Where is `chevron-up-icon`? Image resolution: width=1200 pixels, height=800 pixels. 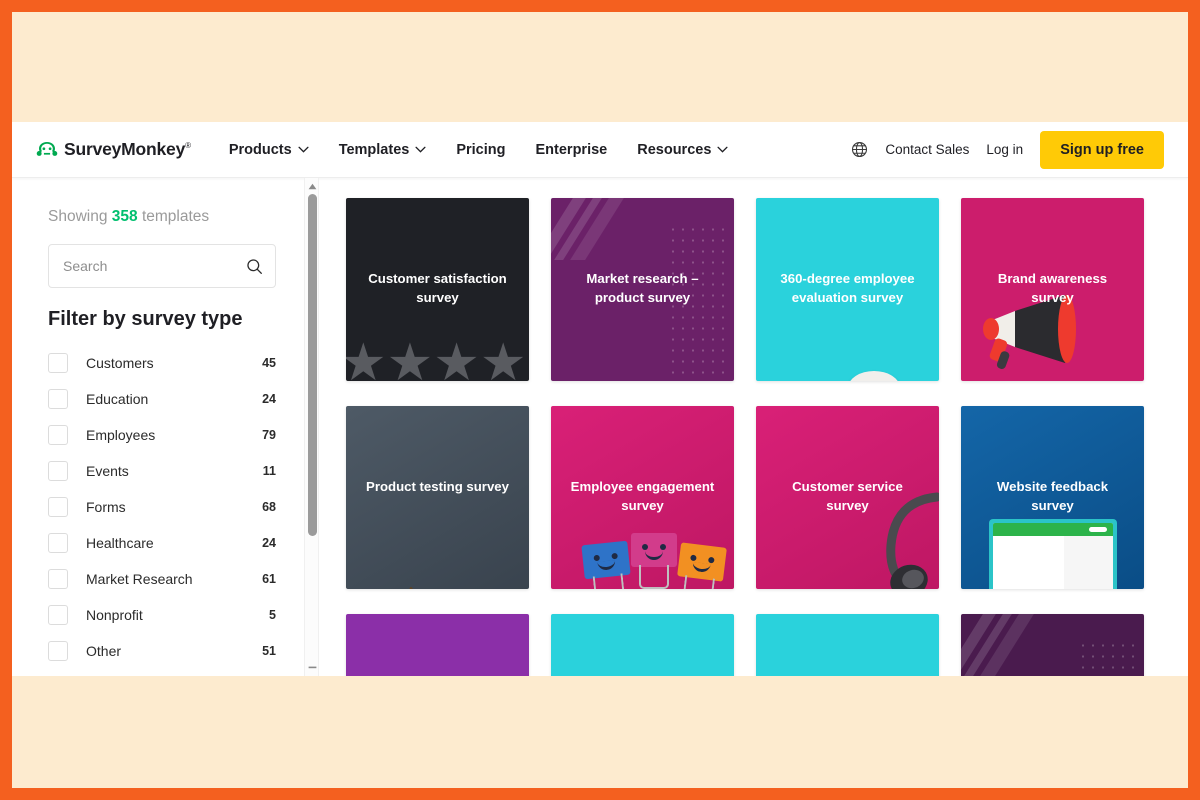
chevron-up-icon is located at coordinates (312, 186).